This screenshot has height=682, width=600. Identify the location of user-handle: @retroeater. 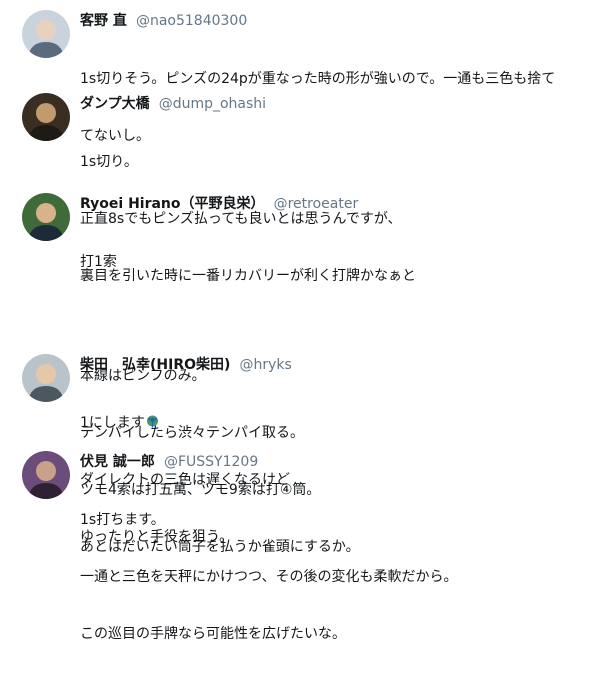
(316, 204).